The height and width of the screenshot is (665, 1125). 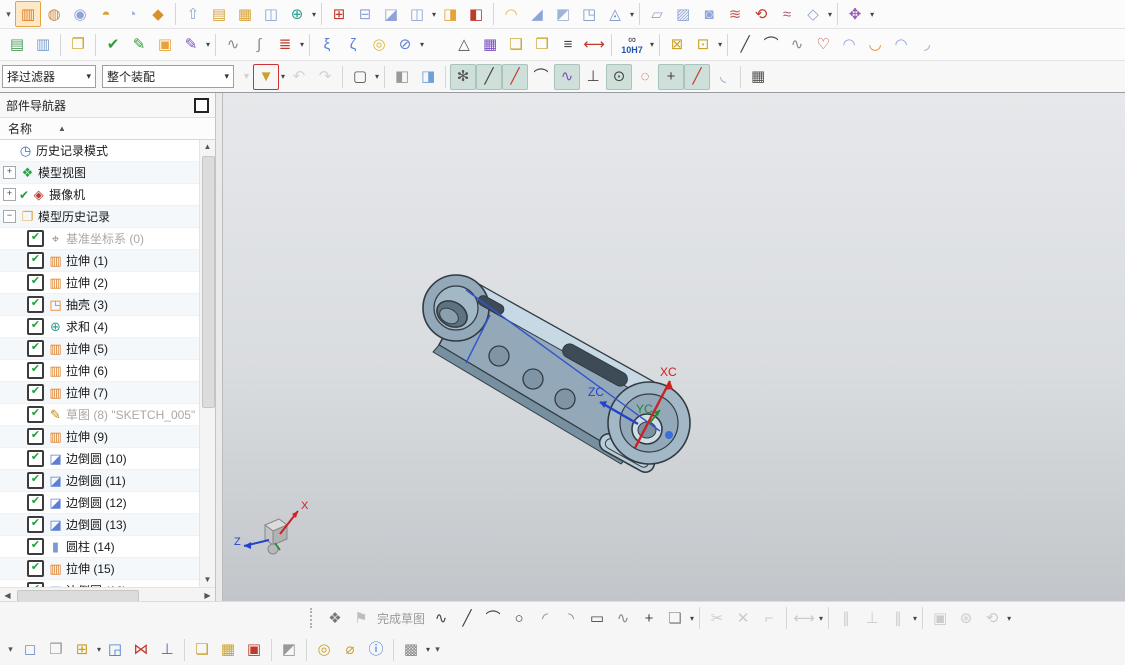 I want to click on curvature-analysis-button: ∫, so click(x=259, y=45).